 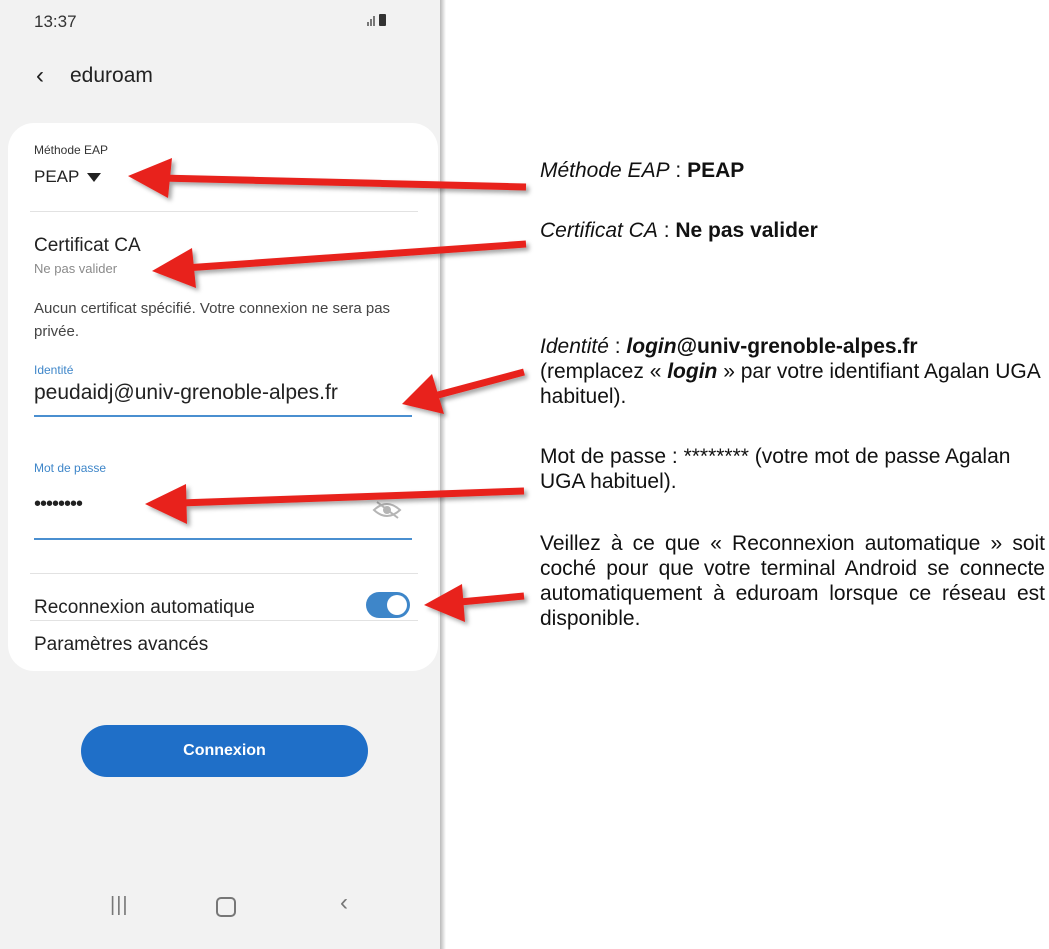 What do you see at coordinates (382, 20) in the screenshot?
I see `battery-icon` at bounding box center [382, 20].